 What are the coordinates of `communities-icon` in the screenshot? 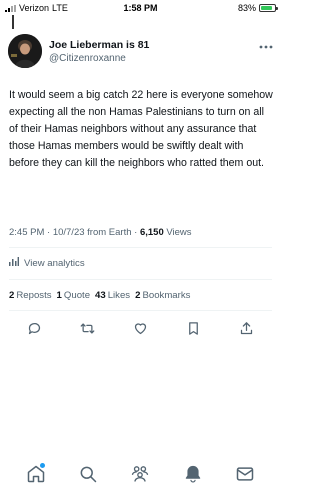 It's located at (140, 474).